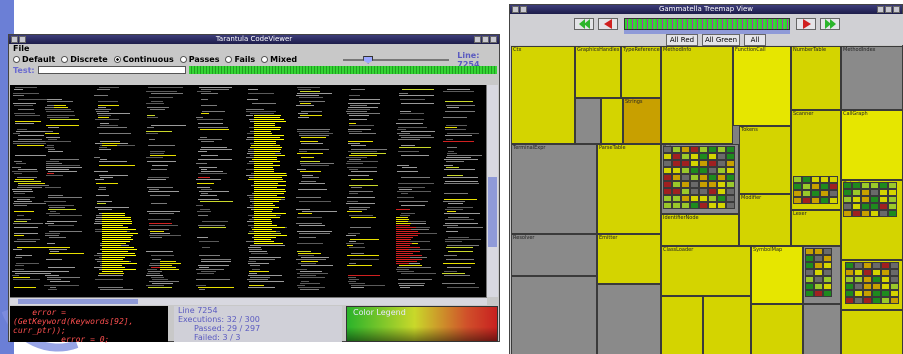  Describe the element at coordinates (830, 24) in the screenshot. I see `last-green-button` at that location.